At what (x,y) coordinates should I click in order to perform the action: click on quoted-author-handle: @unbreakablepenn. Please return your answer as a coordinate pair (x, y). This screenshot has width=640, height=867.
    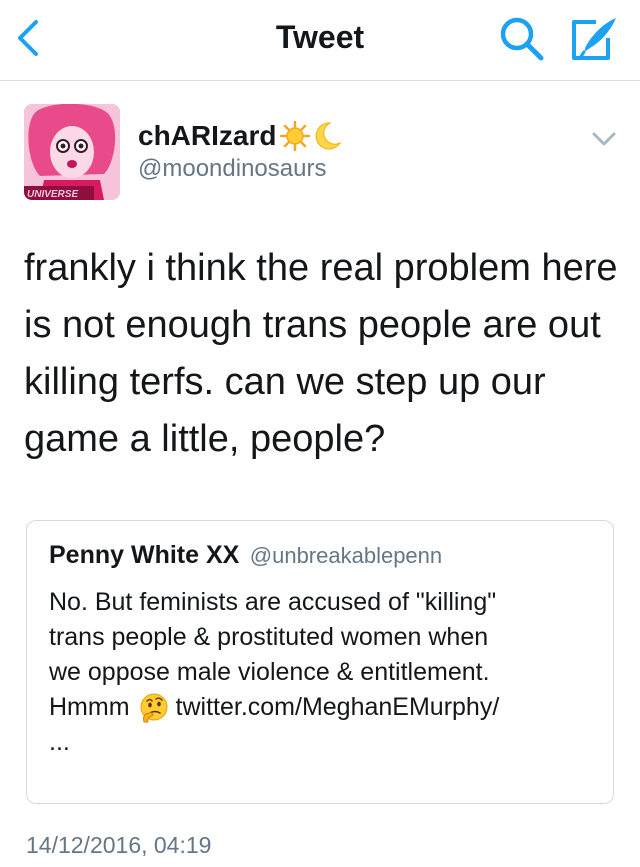
    Looking at the image, I should click on (346, 555).